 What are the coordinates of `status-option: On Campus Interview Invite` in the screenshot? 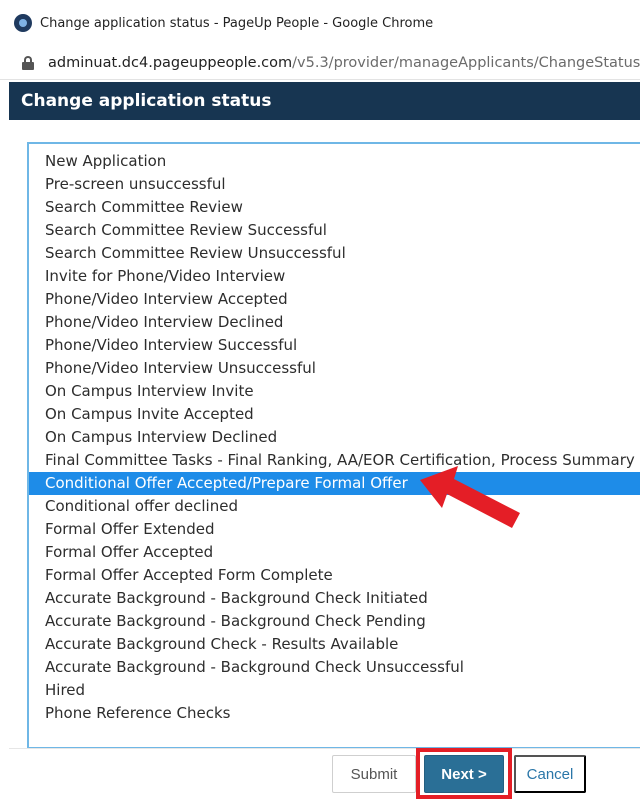 It's located at (334, 391).